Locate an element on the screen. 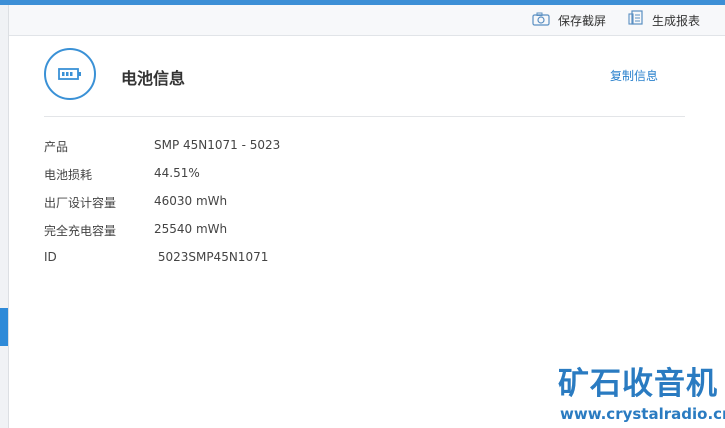 This screenshot has height=428, width=725. watermark: 矿石收音机 www.crystalradio.cn is located at coordinates (641, 396).